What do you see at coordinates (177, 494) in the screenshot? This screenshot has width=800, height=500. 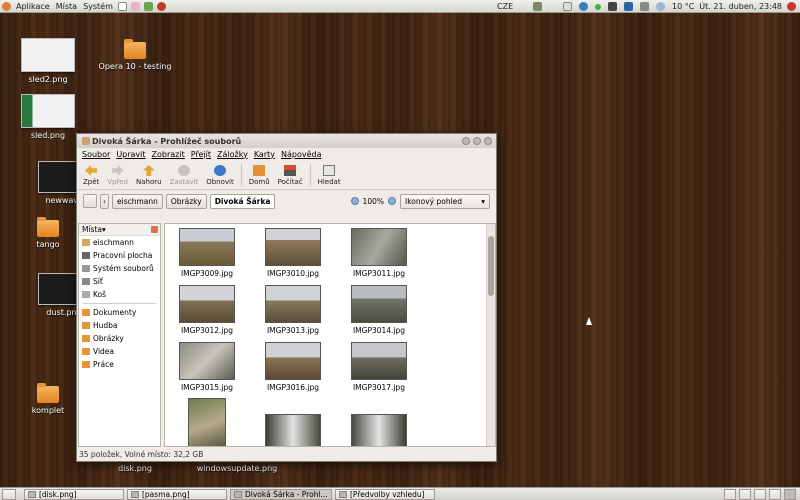 I see `taskbar-item-pasma: [pasma.png]` at bounding box center [177, 494].